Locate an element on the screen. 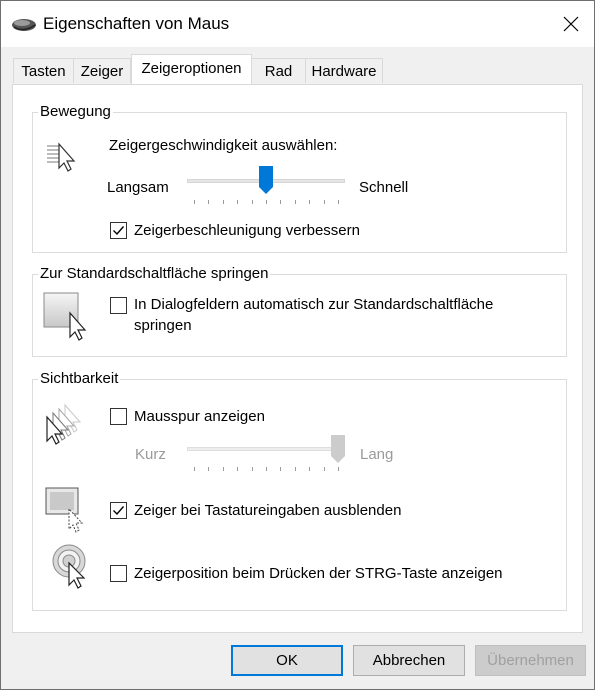 Image resolution: width=595 pixels, height=690 pixels. speed-slider-thumb is located at coordinates (266, 180).